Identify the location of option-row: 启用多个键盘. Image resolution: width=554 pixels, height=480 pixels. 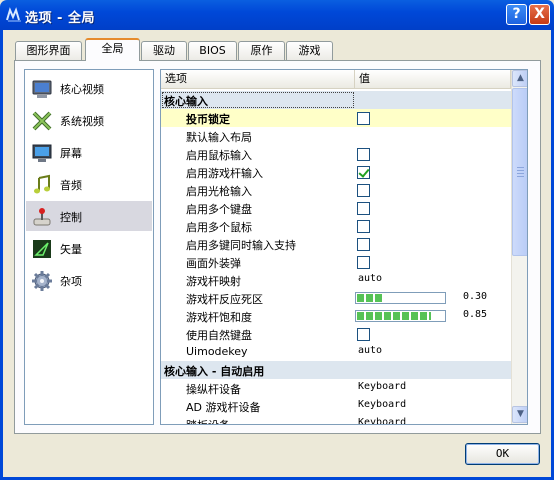
(336, 208).